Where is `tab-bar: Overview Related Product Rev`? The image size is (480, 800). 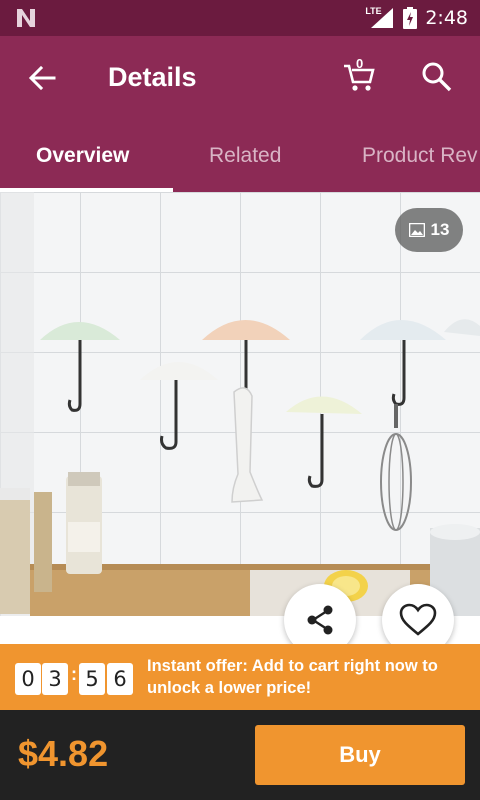 tab-bar: Overview Related Product Rev is located at coordinates (240, 157).